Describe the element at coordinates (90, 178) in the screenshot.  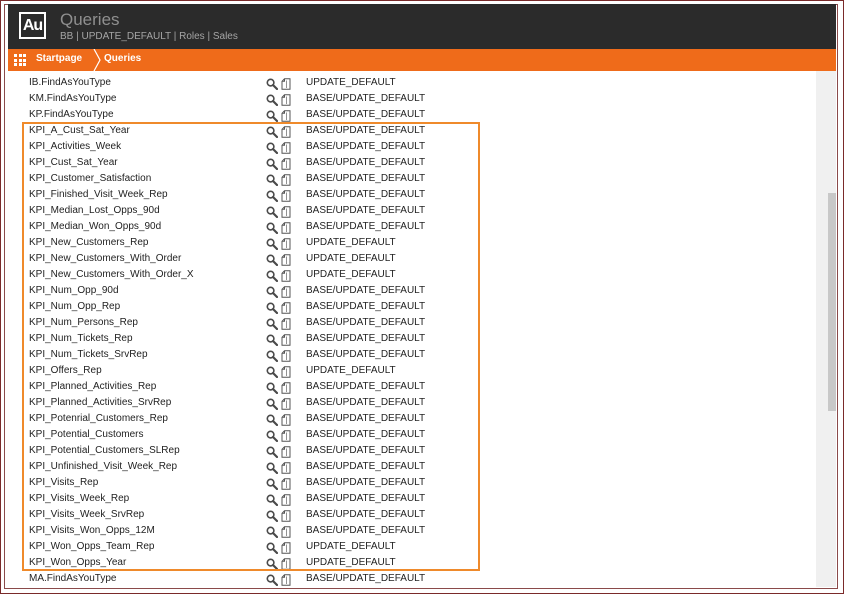
I see `query-name: KPI_Customer_Satisfaction` at that location.